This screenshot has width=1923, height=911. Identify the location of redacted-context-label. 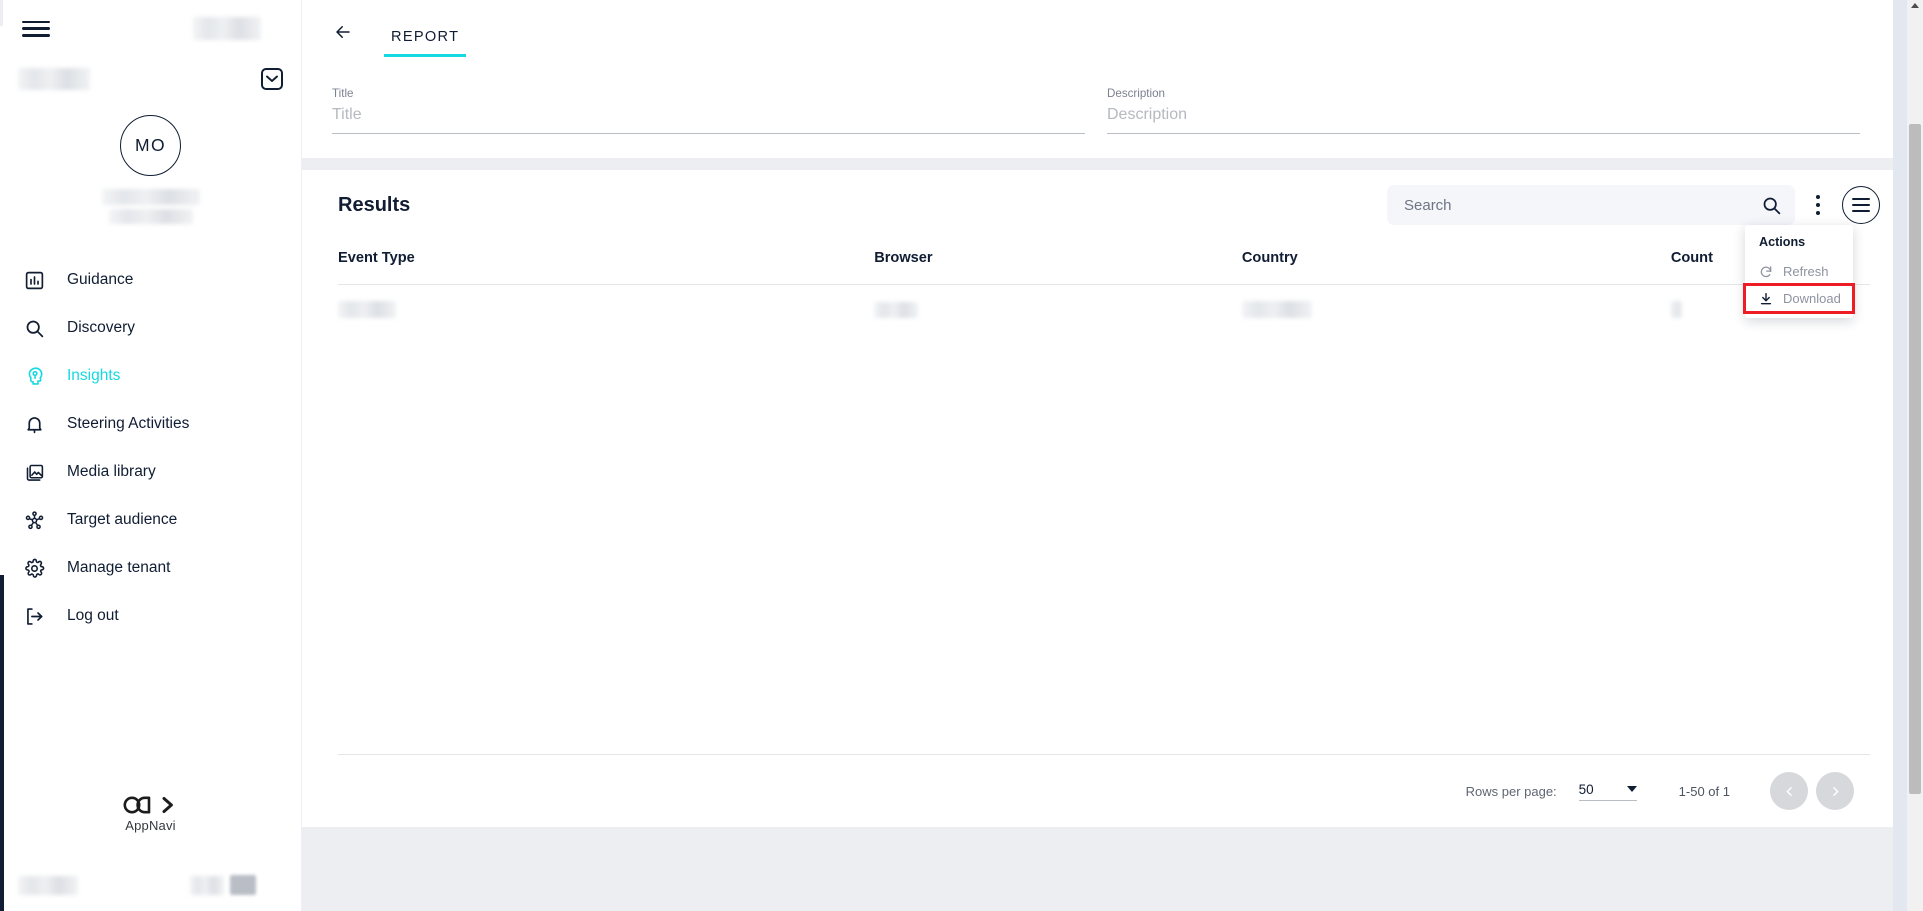
(54, 79).